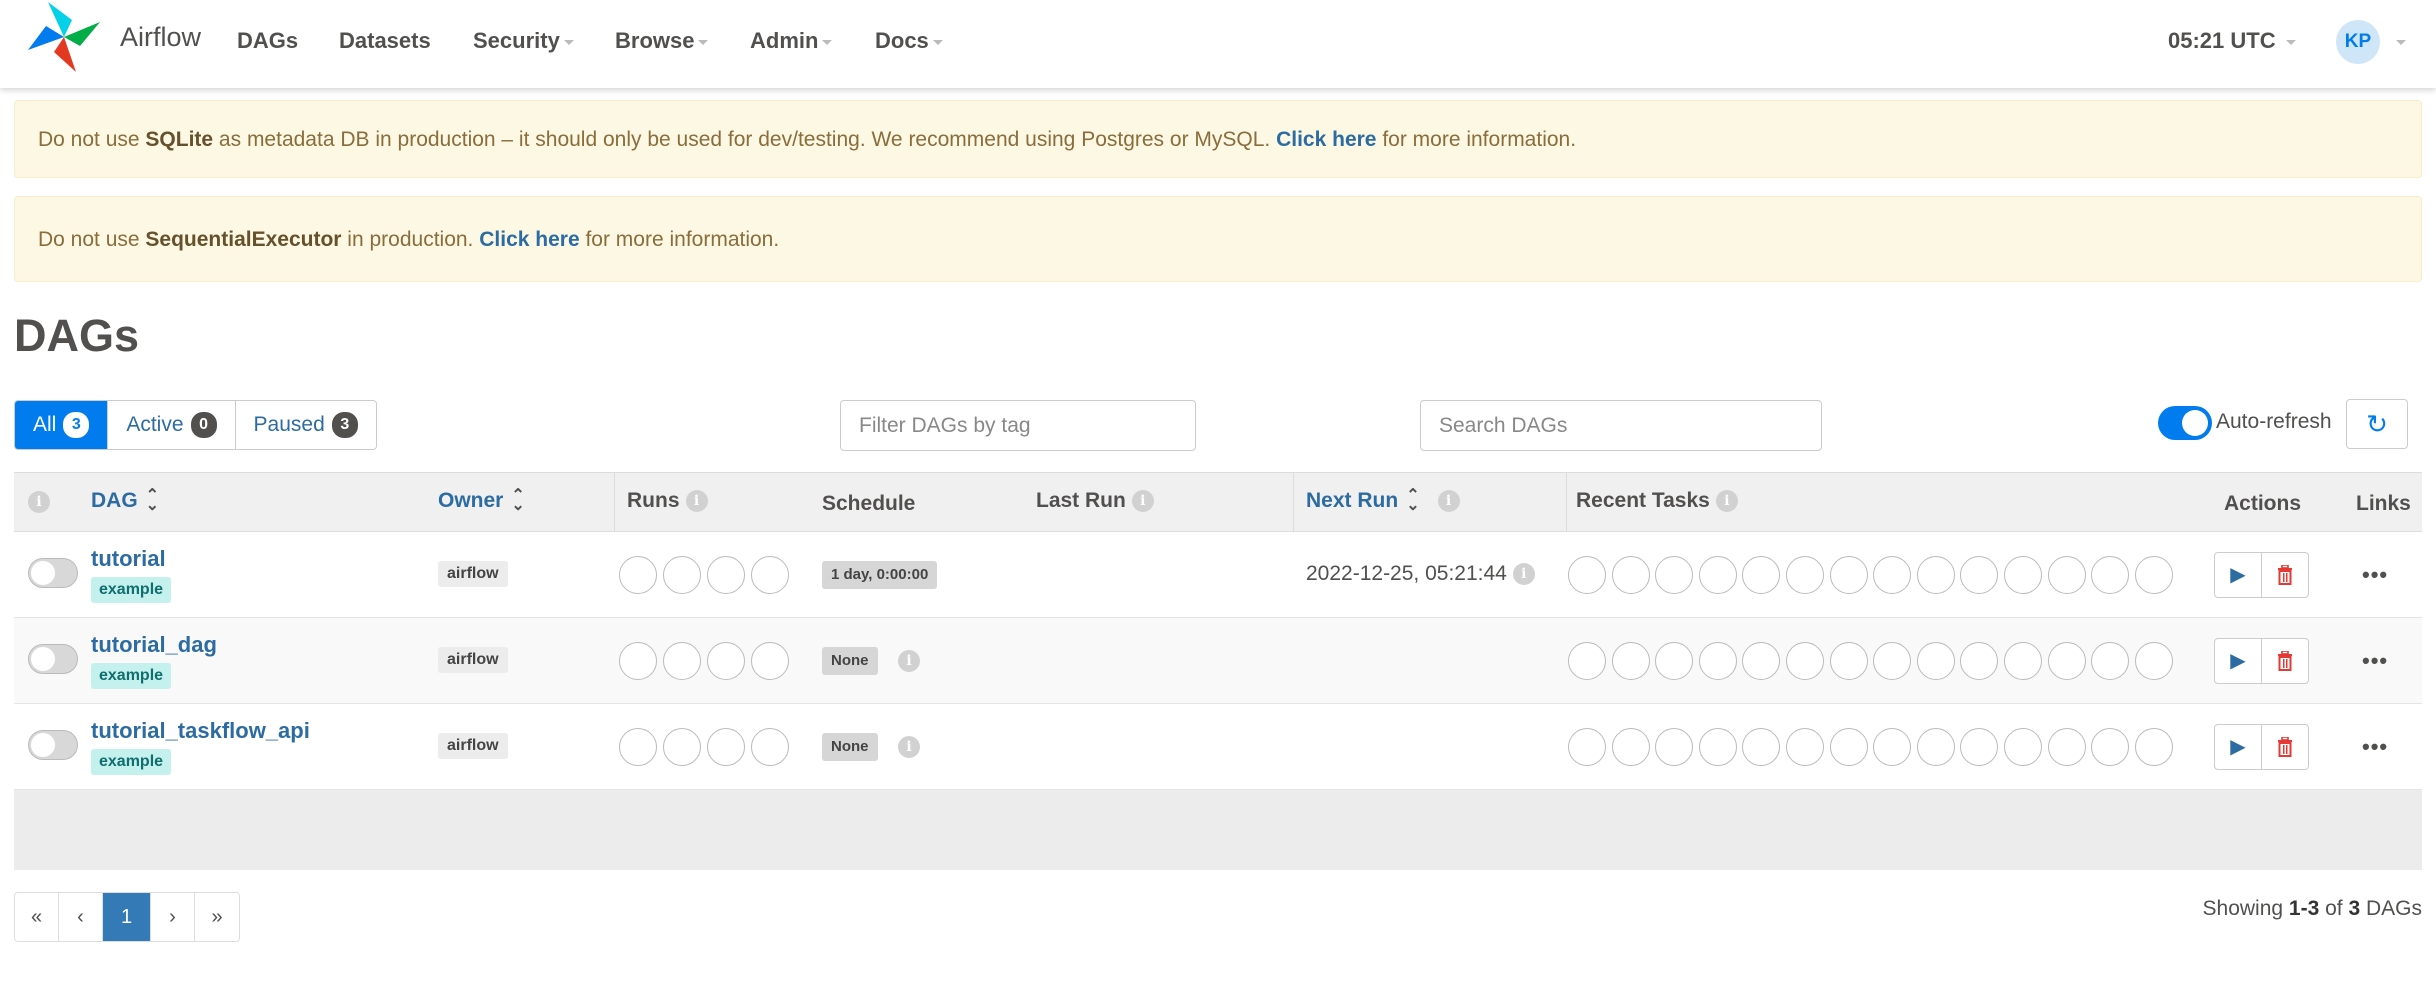  What do you see at coordinates (2358, 42) in the screenshot?
I see `user-avatar: KP` at bounding box center [2358, 42].